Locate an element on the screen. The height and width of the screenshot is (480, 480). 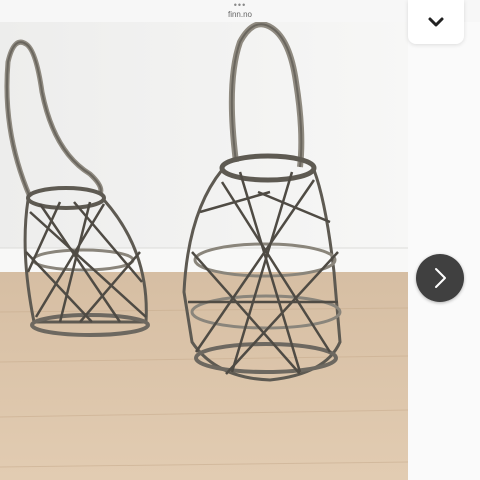
chevron-right-icon is located at coordinates (440, 278).